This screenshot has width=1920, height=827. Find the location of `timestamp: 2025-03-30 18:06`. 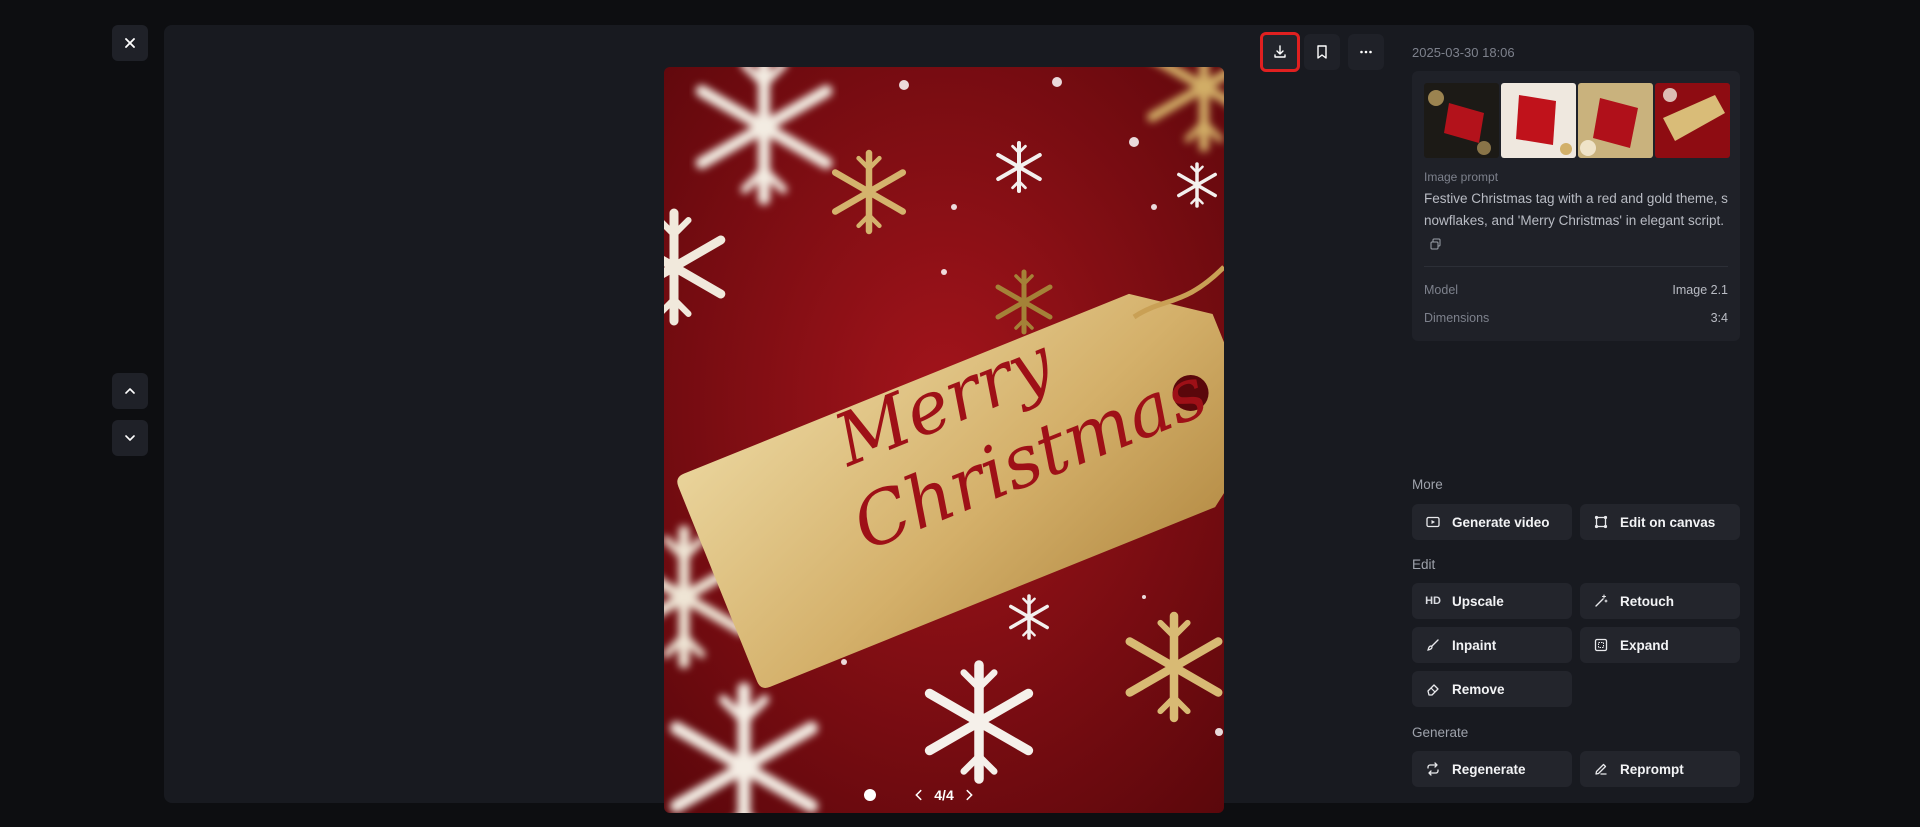

timestamp: 2025-03-30 18:06 is located at coordinates (1463, 52).